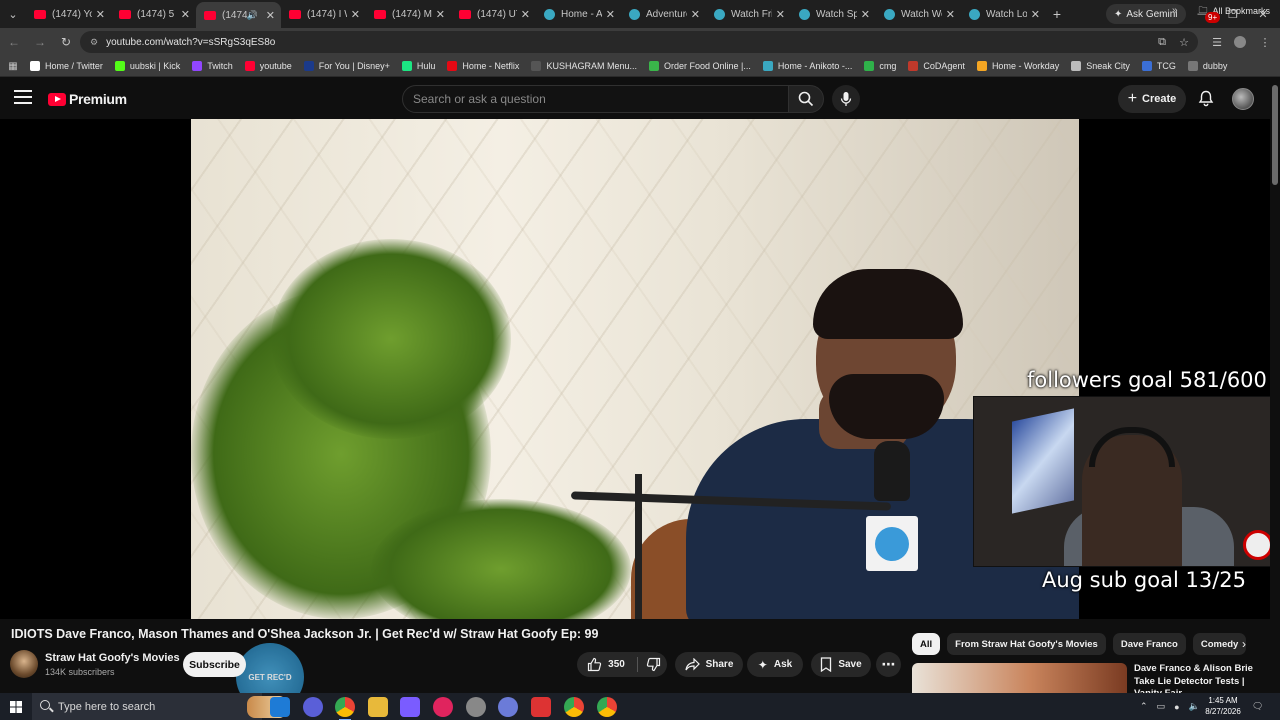 The width and height of the screenshot is (1280, 720). Describe the element at coordinates (639, 42) in the screenshot. I see `address-bar: ⚙ youtube.com/watch?v=sSRgS3qES8o` at that location.